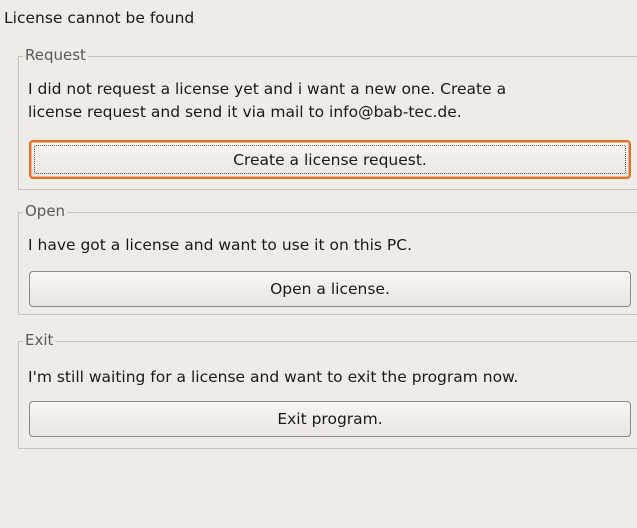  I want to click on create-license-request-button: Create a license request., so click(330, 159).